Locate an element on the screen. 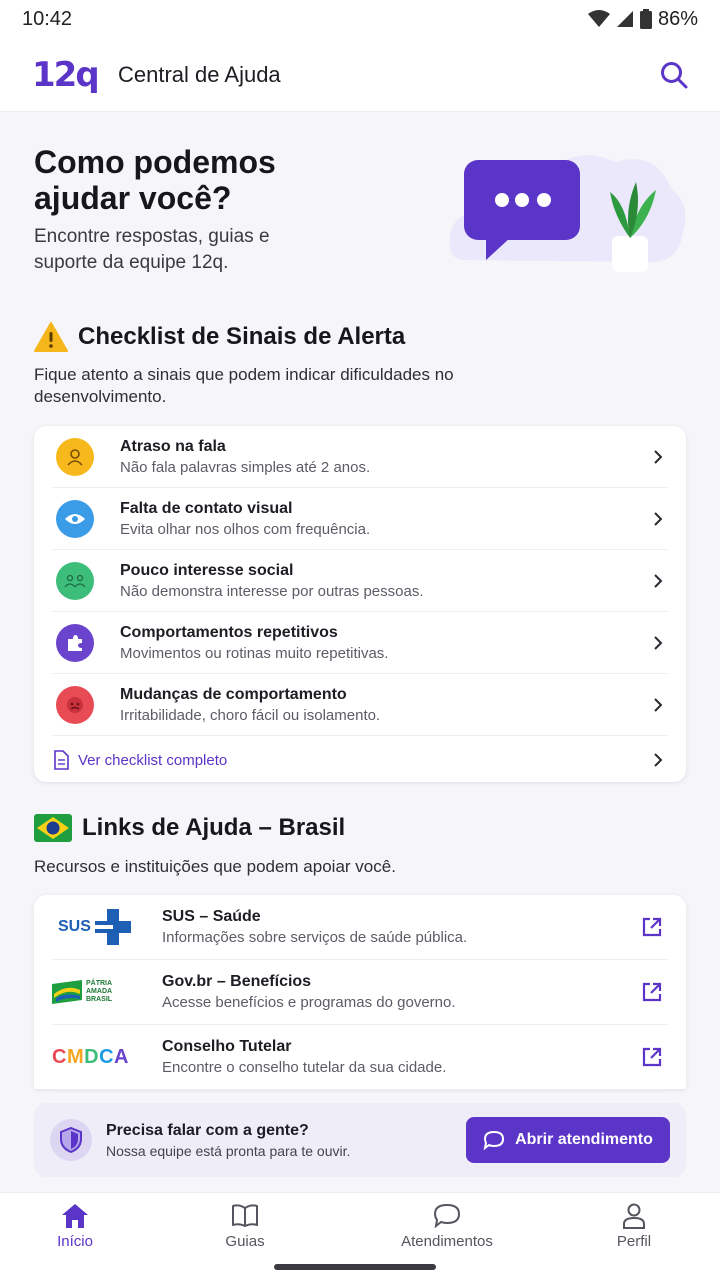 The height and width of the screenshot is (1280, 720). nav-item-home: Início is located at coordinates (75, 1226).